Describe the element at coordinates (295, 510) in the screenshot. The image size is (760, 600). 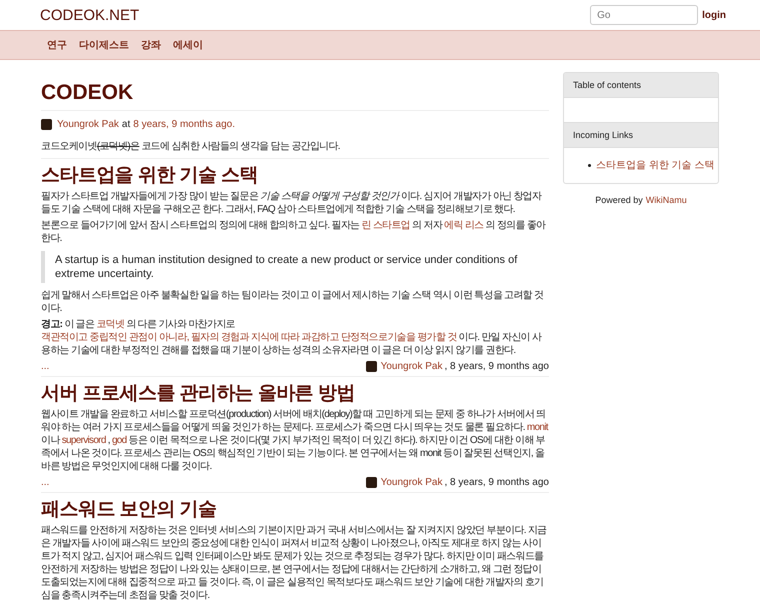
I see `post-title: 패스워드 보안의 기술` at that location.